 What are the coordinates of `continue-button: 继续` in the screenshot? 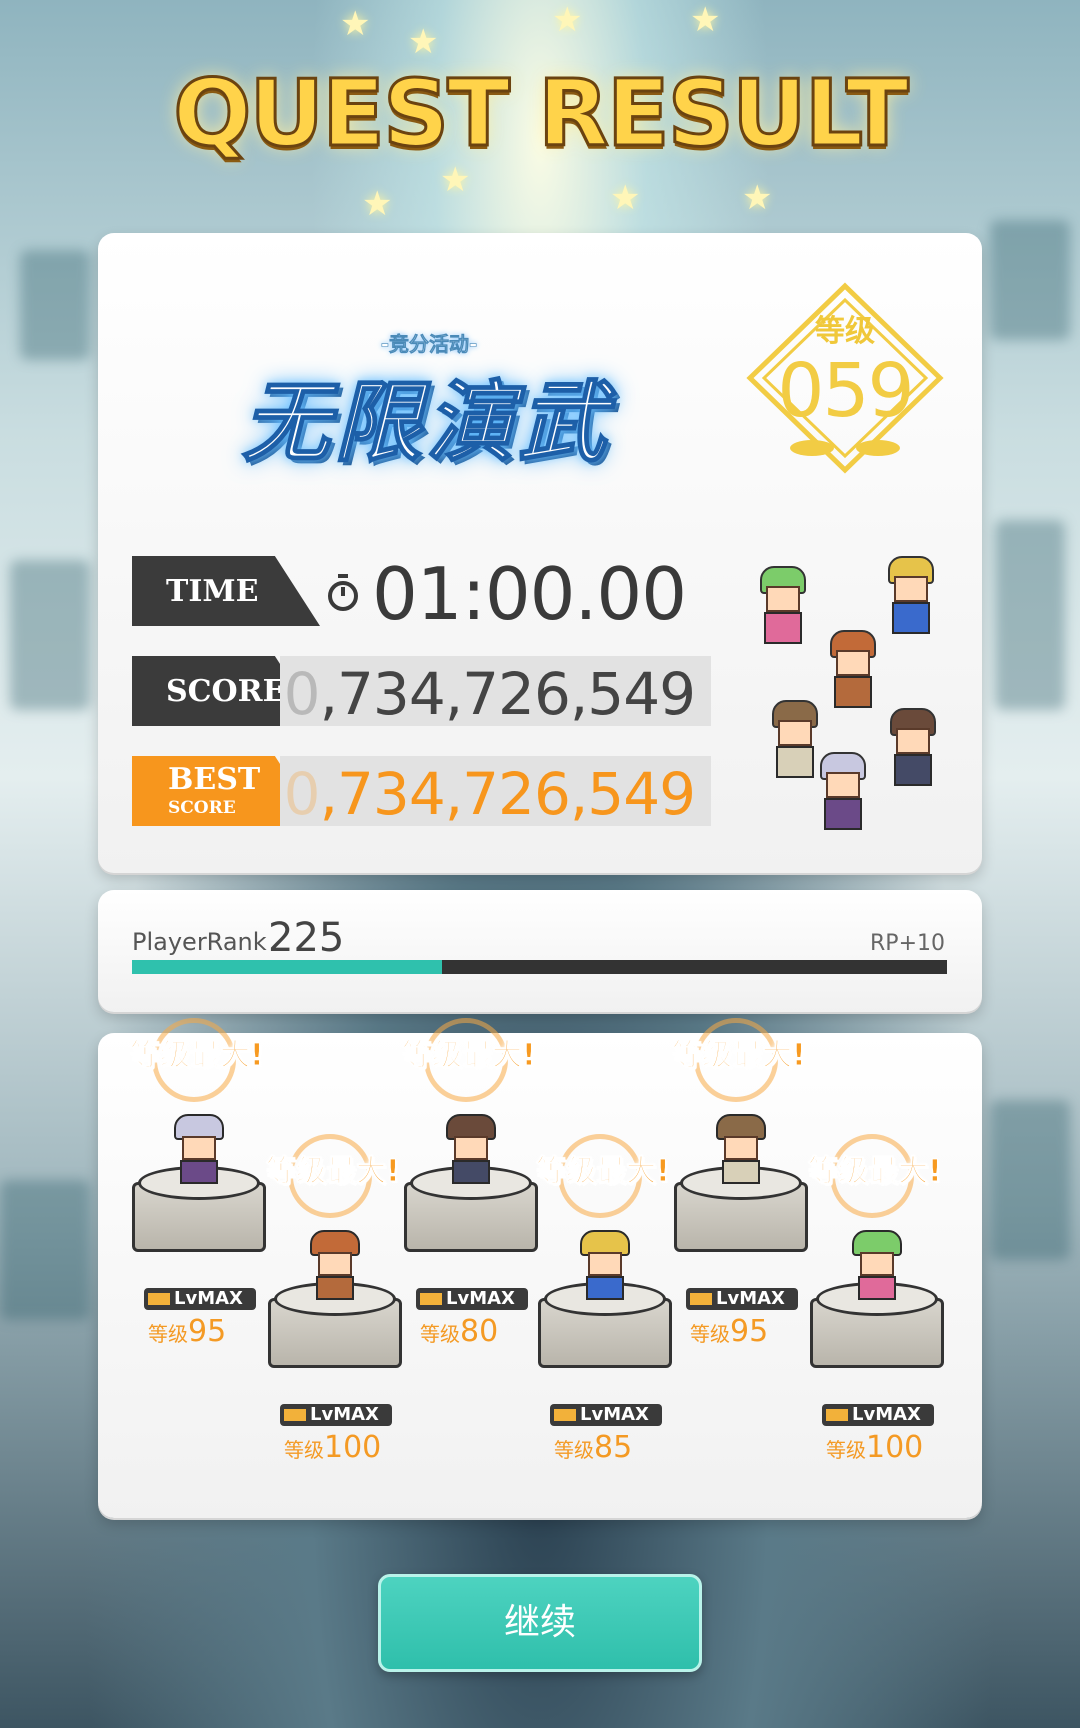 It's located at (540, 1623).